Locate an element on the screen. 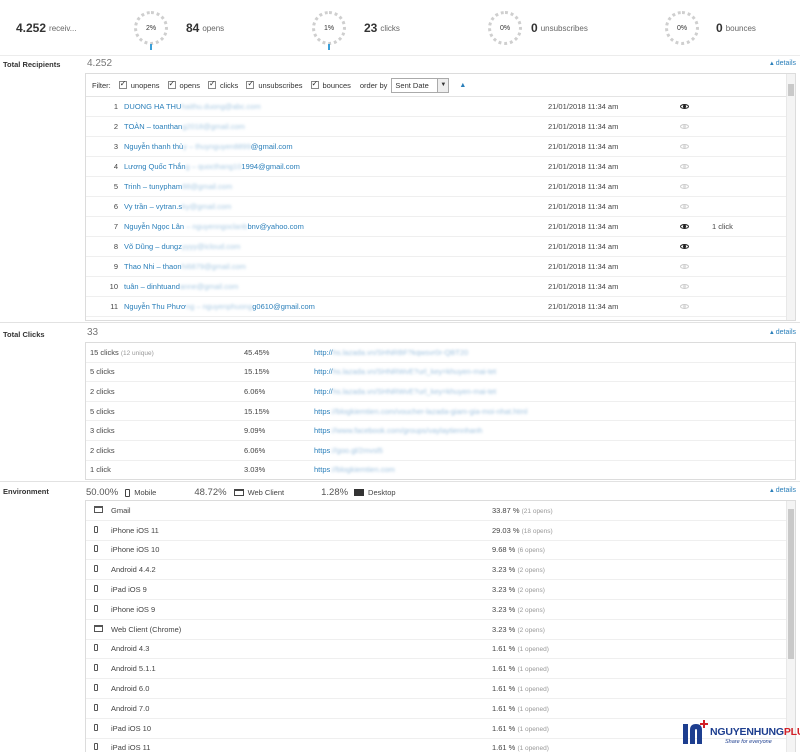 This screenshot has height=752, width=800. client-name: iPad iOS 10 is located at coordinates (131, 728).